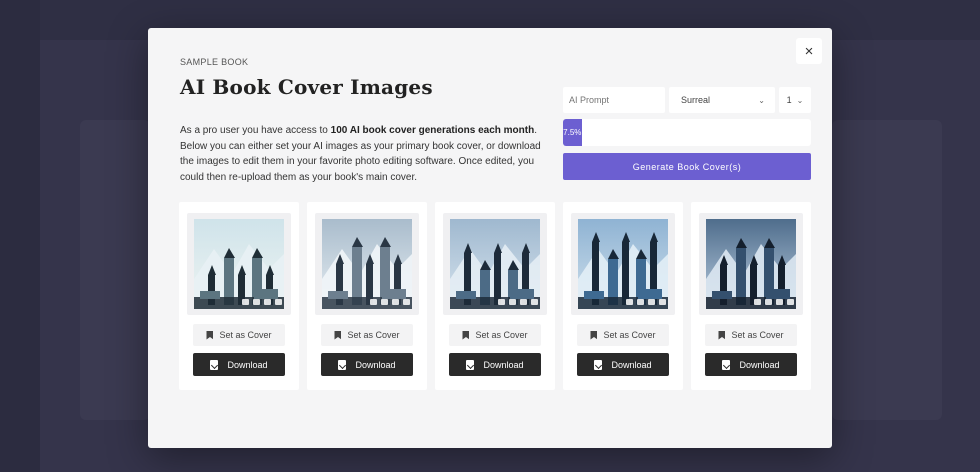  Describe the element at coordinates (722, 100) in the screenshot. I see `style-select: Surreal ⌄` at that location.